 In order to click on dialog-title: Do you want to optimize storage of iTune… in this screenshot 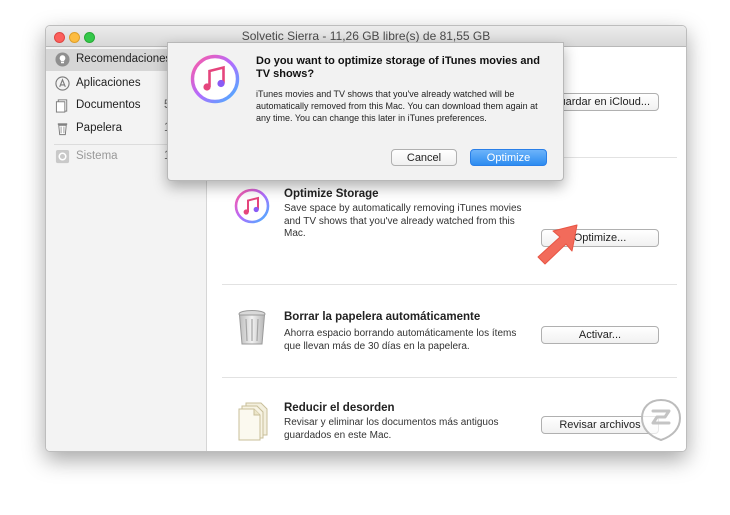, I will do `click(398, 67)`.